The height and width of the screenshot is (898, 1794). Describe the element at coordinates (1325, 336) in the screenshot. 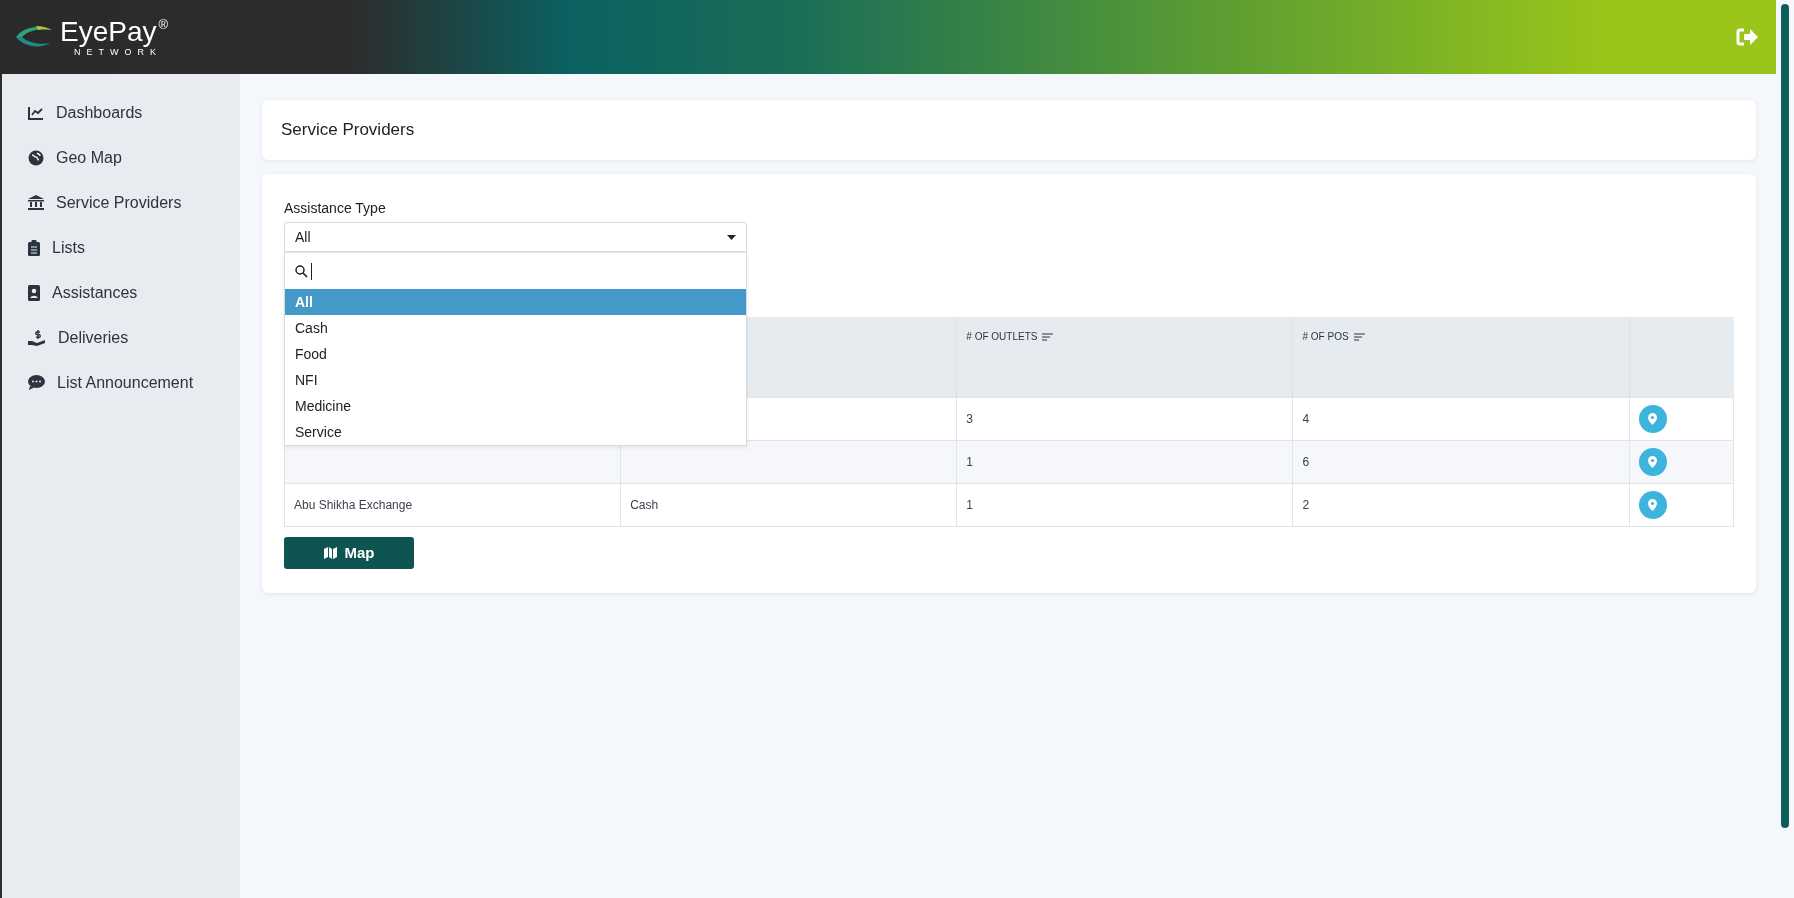

I see `column-heading: # OF POS` at that location.